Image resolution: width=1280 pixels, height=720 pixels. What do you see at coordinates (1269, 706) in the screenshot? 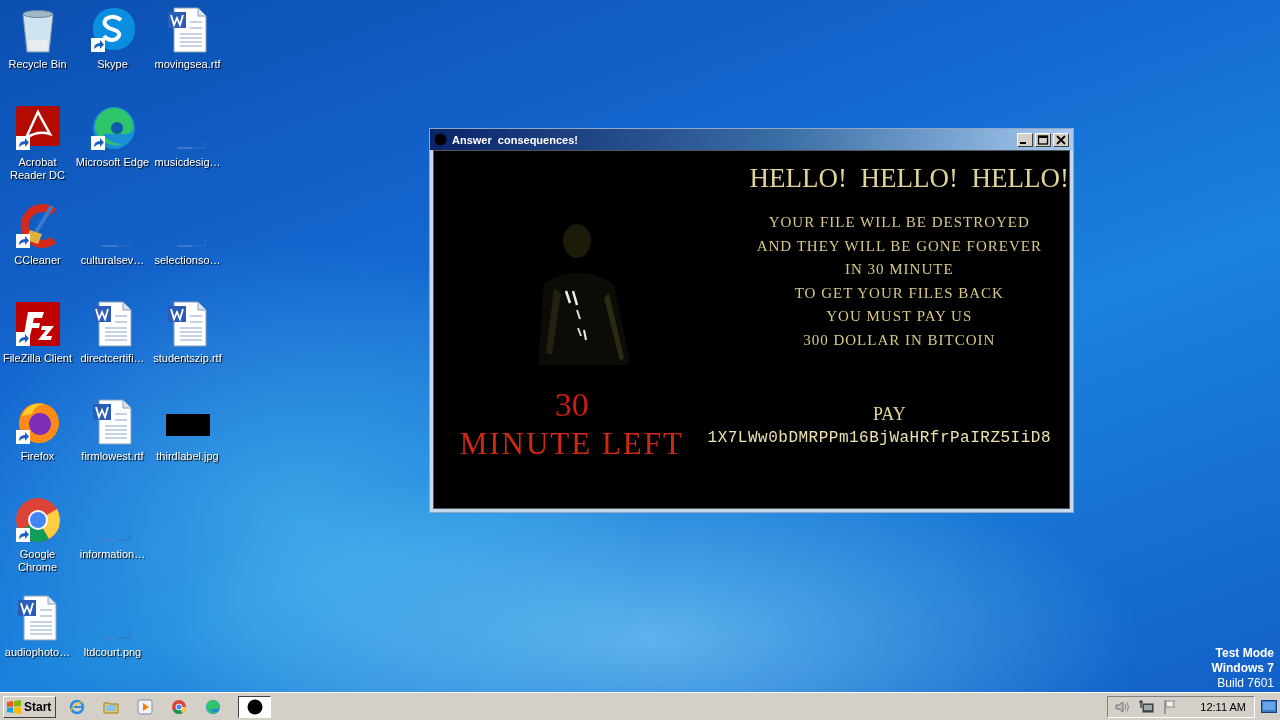
I see `show-desktop-icon` at bounding box center [1269, 706].